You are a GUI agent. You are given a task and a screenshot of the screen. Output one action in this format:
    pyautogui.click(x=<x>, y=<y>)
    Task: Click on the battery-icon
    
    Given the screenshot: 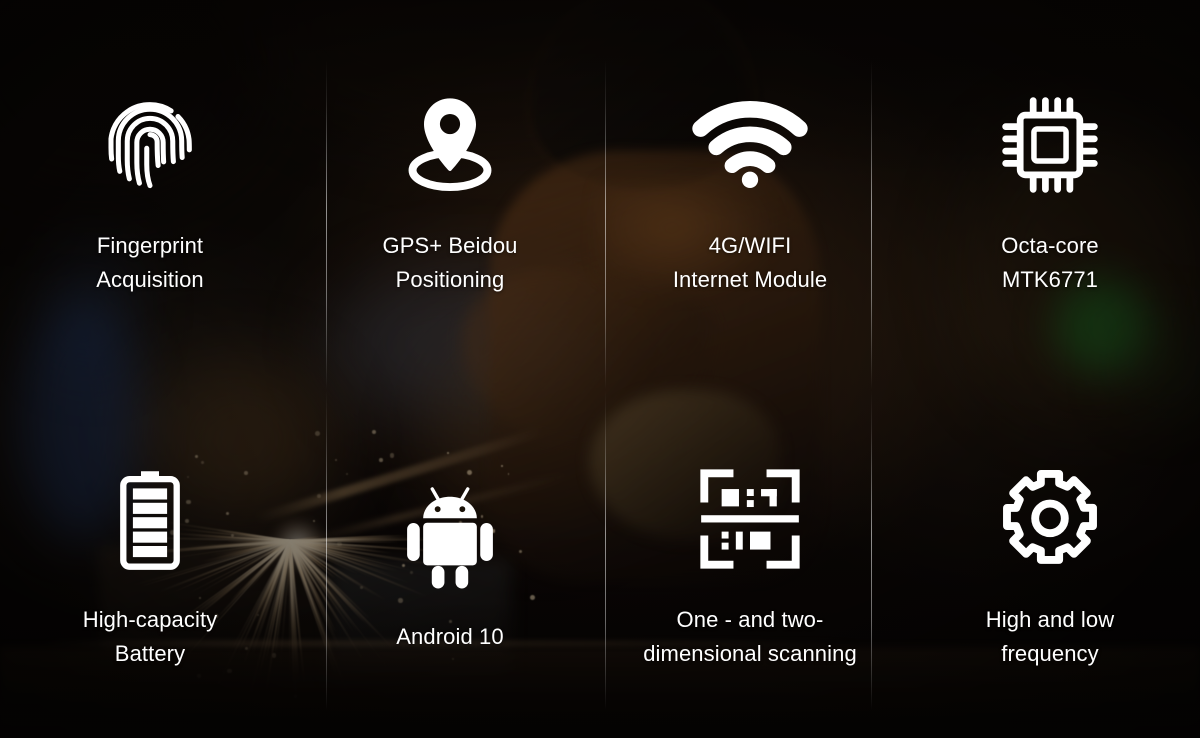 What is the action you would take?
    pyautogui.click(x=150, y=519)
    